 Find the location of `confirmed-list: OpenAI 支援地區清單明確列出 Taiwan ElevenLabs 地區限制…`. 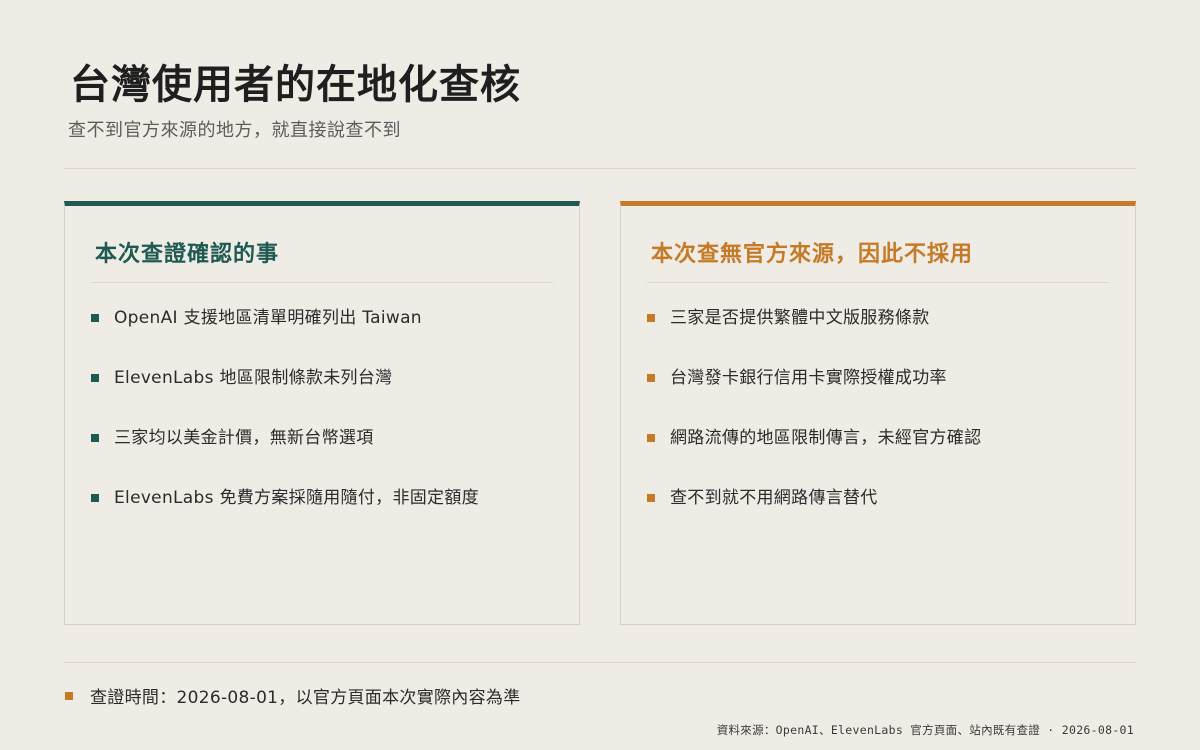

confirmed-list: OpenAI 支援地區清單明確列出 Taiwan ElevenLabs 地區限制… is located at coordinates (325, 426).